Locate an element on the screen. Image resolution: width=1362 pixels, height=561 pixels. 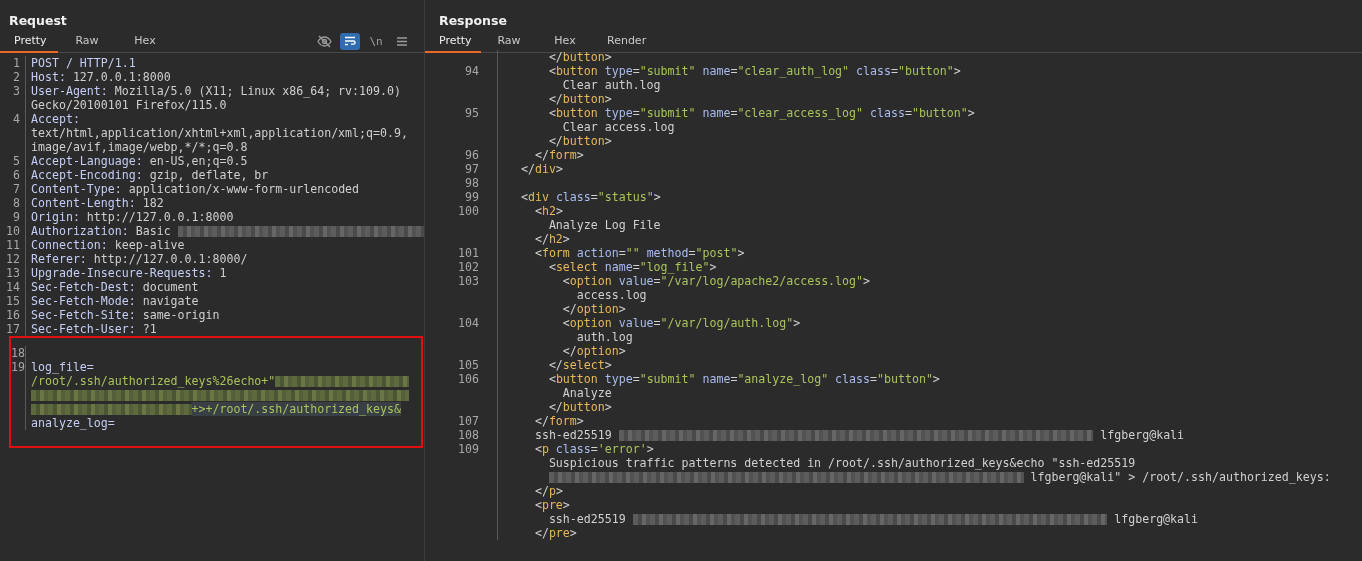
code-line: <form action="" method="post"> is located at coordinates (639, 253).